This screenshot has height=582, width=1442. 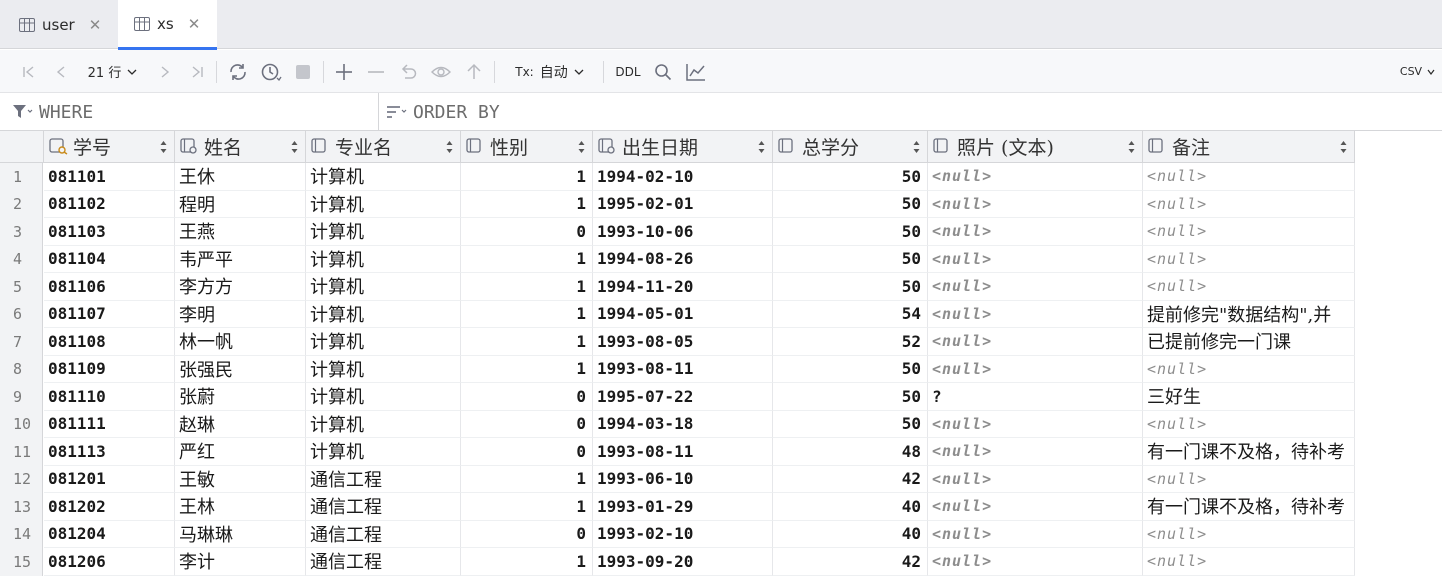 I want to click on chart-icon, so click(x=696, y=71).